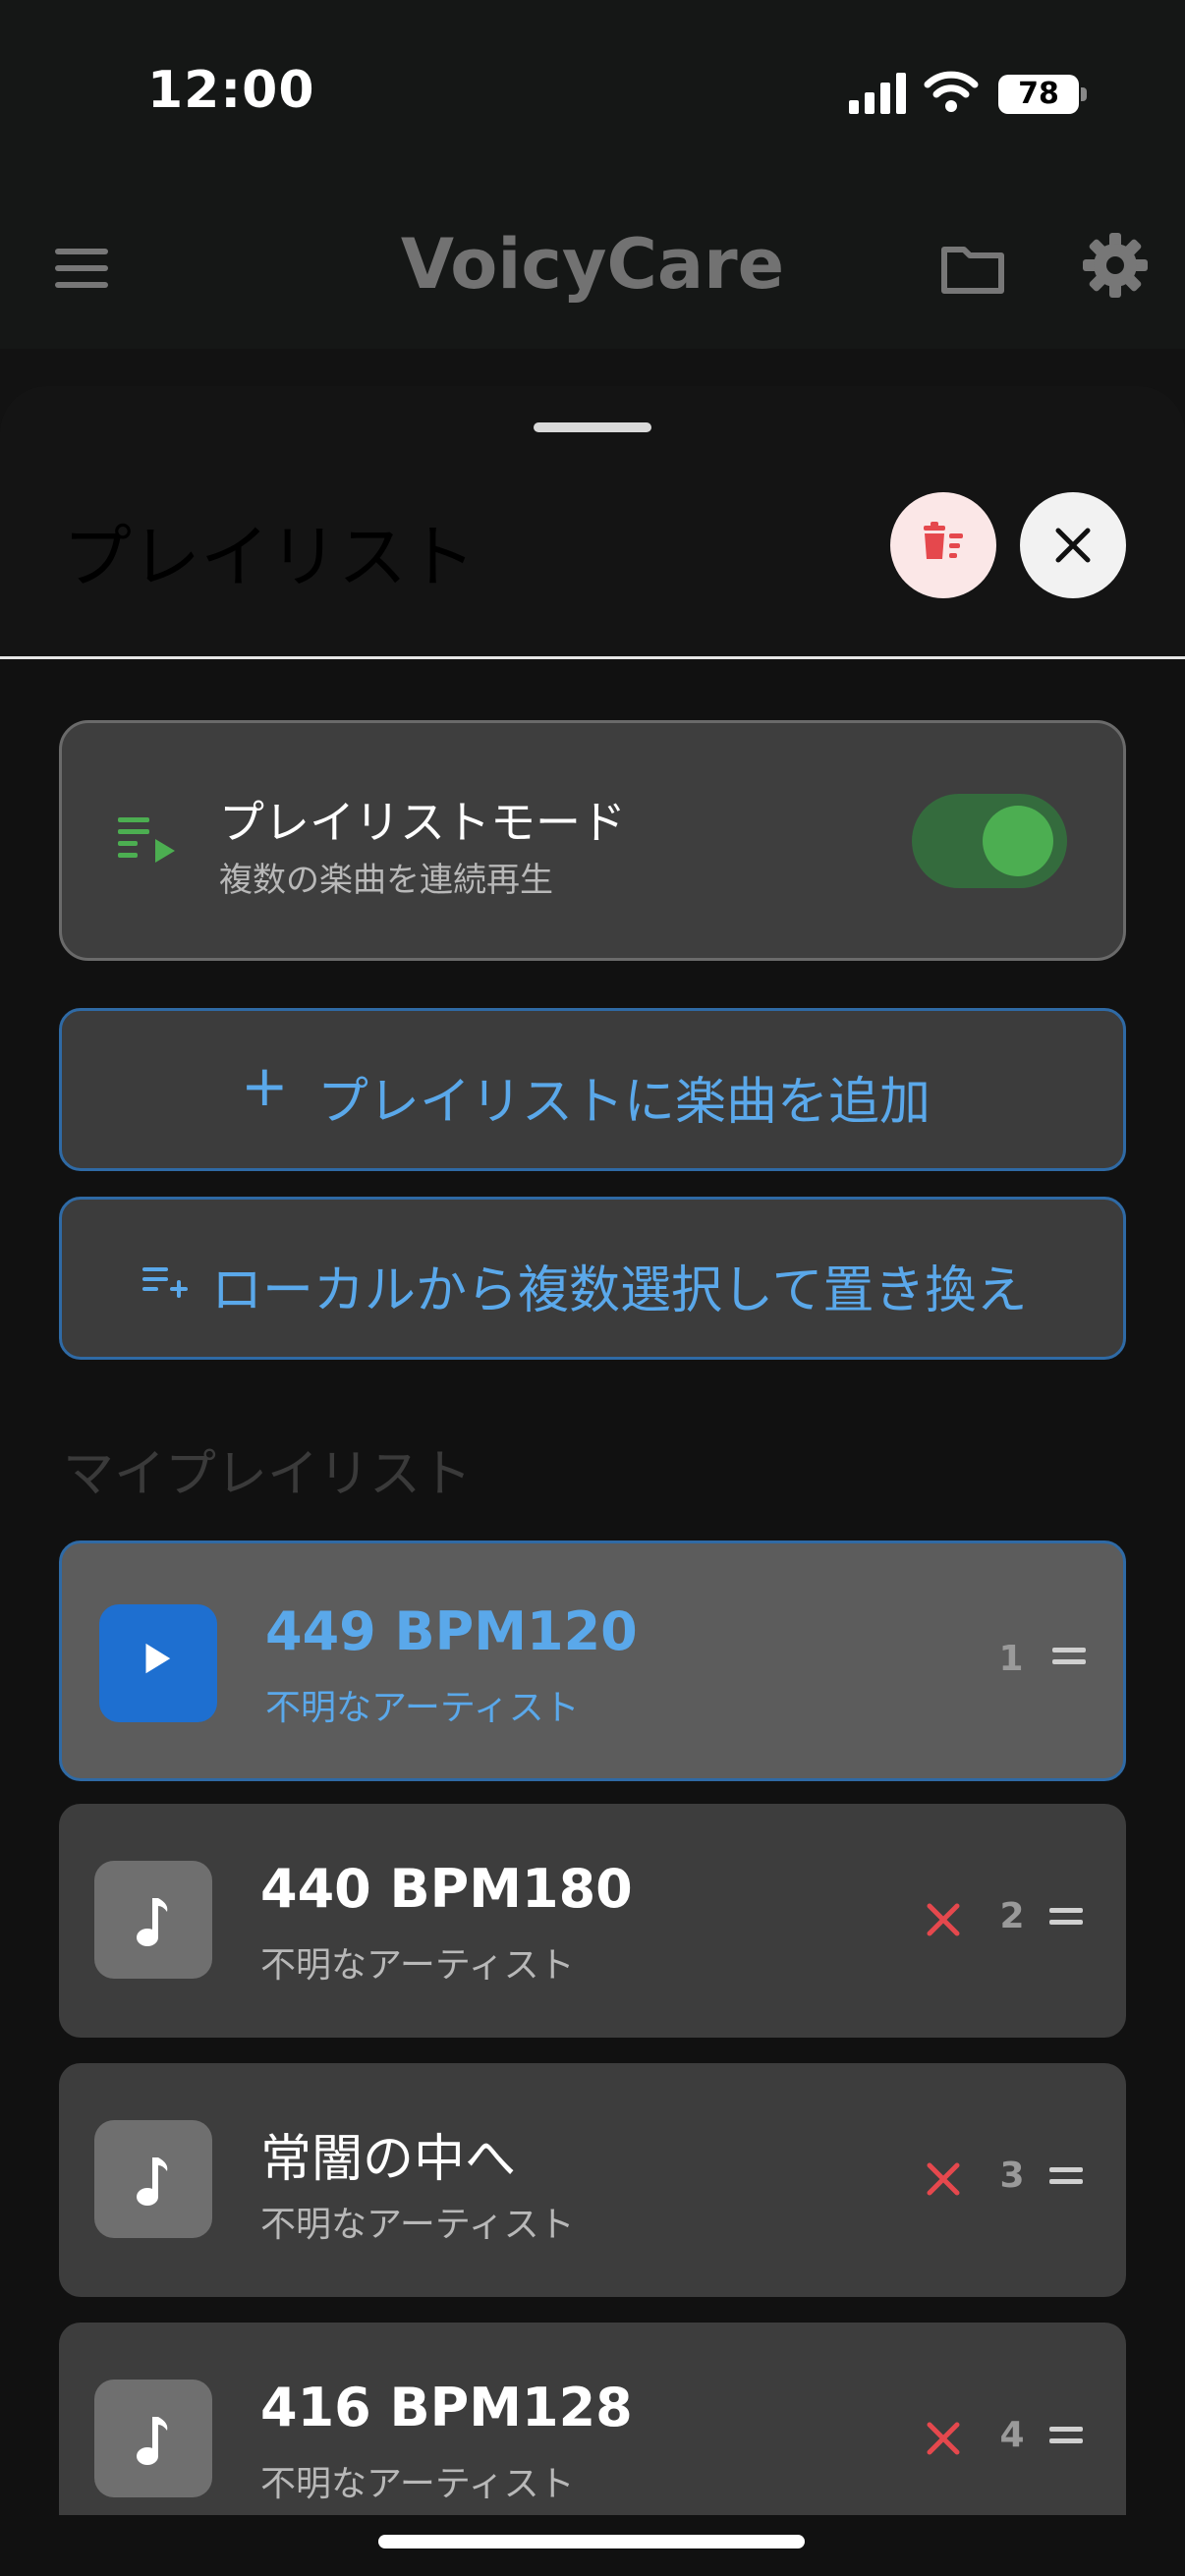  I want to click on cellular-signal-icon, so click(878, 93).